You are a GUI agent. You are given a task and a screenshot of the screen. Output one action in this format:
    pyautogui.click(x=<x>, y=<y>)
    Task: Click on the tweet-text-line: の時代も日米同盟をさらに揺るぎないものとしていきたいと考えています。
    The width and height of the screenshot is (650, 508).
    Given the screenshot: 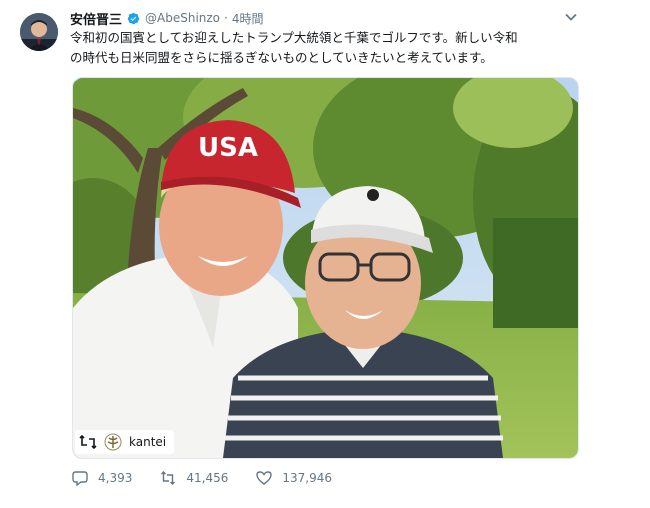 What is the action you would take?
    pyautogui.click(x=281, y=57)
    